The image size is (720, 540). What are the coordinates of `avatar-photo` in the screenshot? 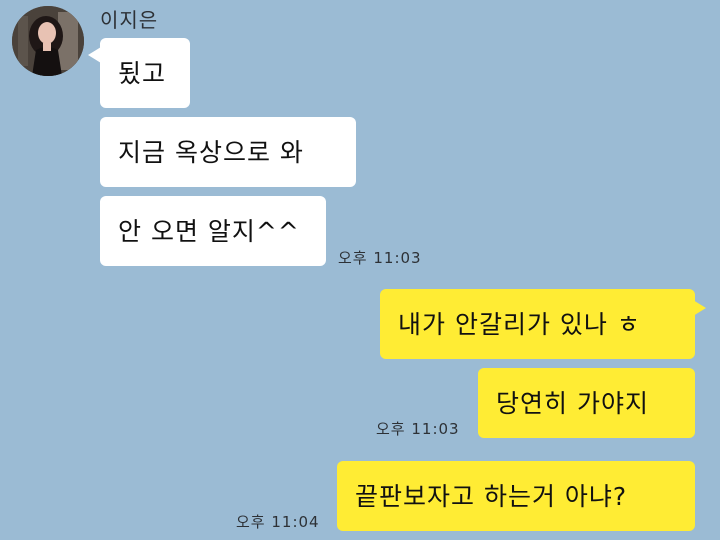 It's located at (48, 41).